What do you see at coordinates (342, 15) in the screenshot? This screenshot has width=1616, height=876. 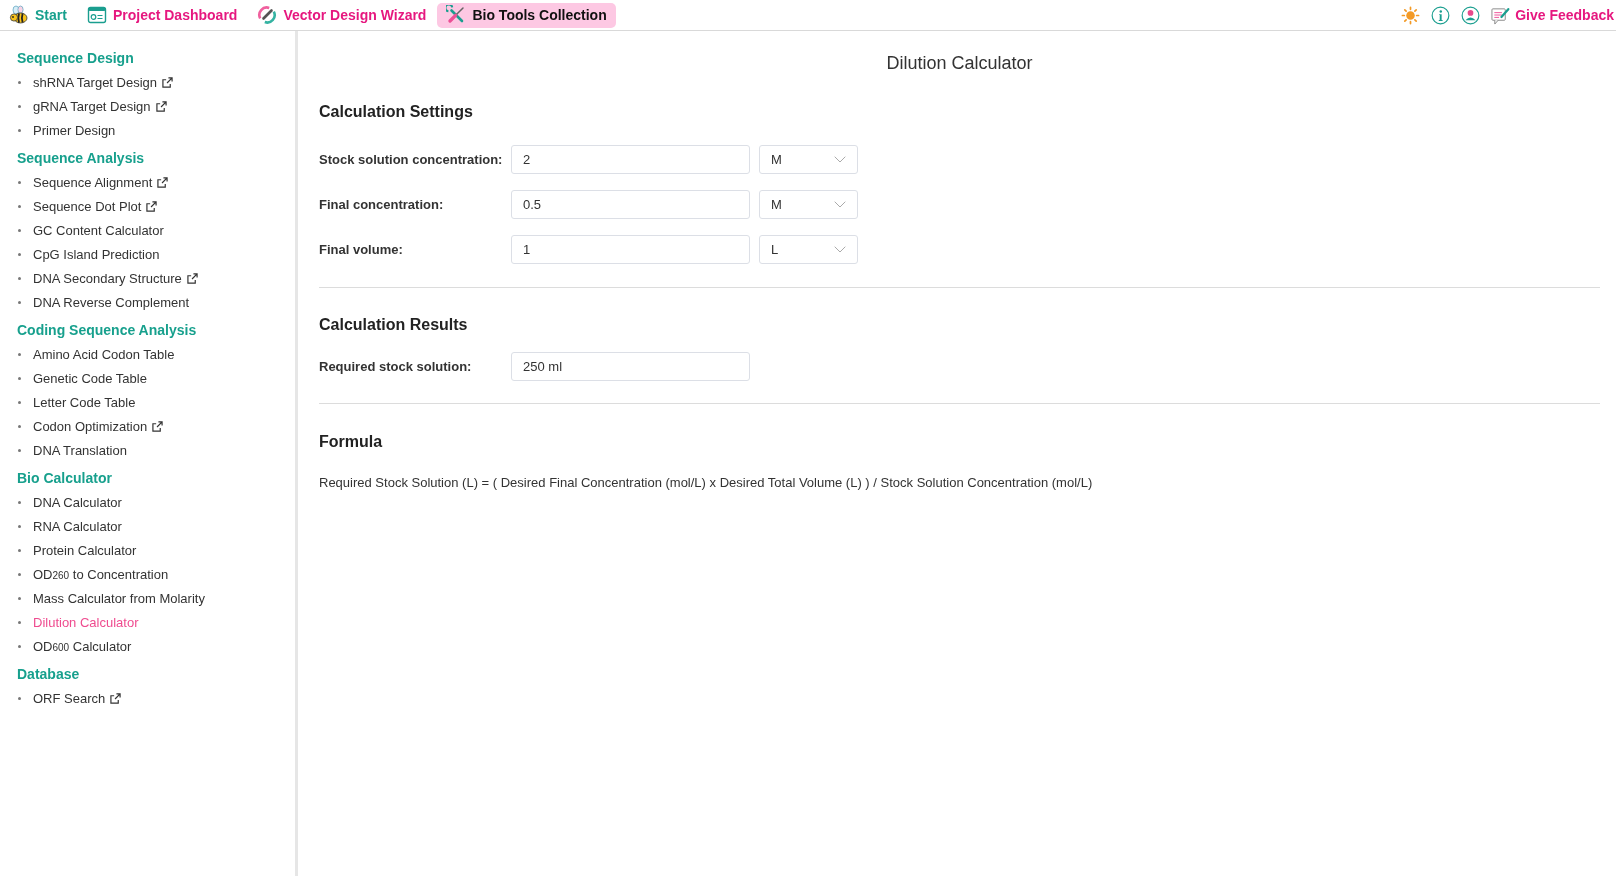 I see `nav-tab: Vector Design Wizard` at bounding box center [342, 15].